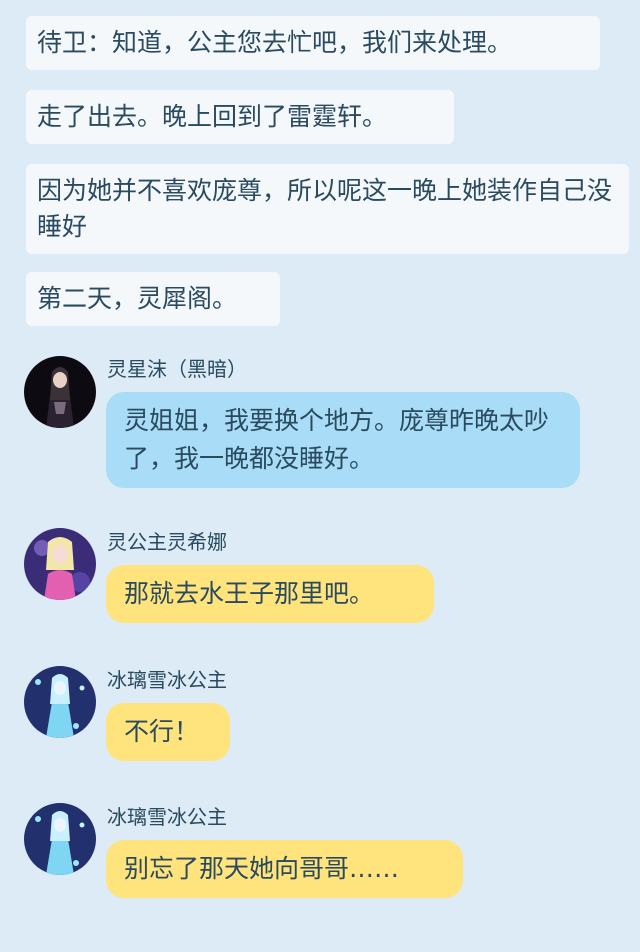  I want to click on pink-princess-avatar-icon, so click(60, 564).